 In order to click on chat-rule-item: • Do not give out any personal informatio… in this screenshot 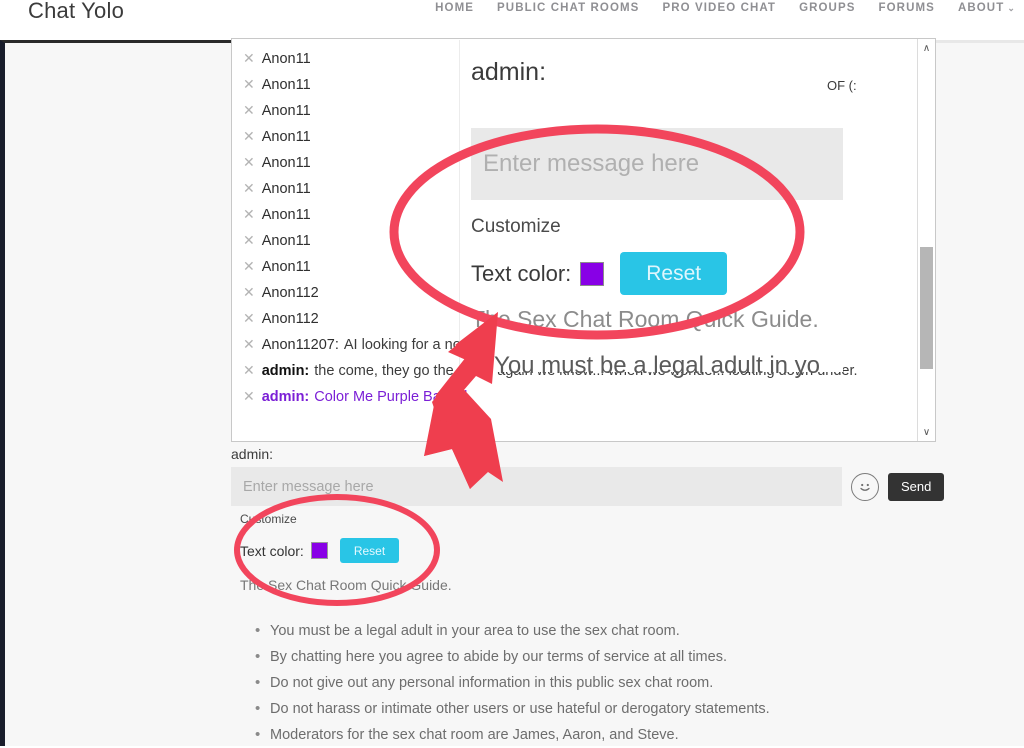, I will do `click(605, 683)`.